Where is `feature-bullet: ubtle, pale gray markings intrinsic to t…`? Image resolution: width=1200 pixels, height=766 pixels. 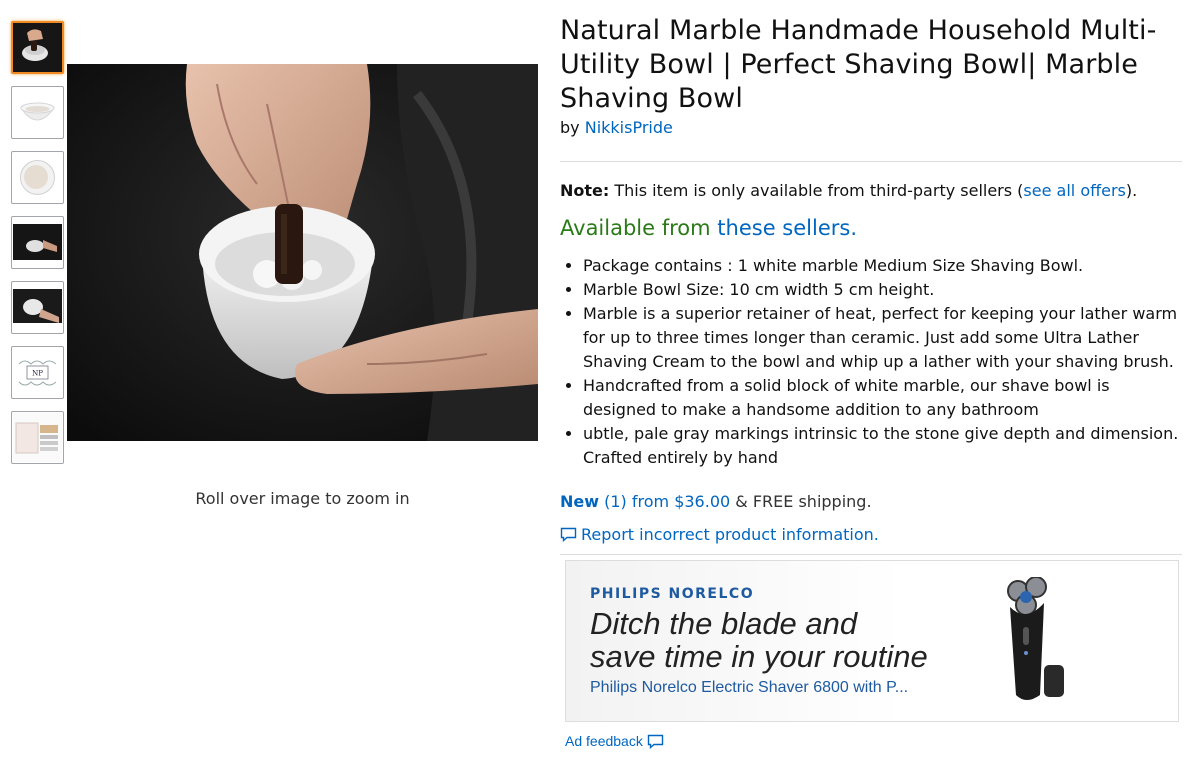
feature-bullet: ubtle, pale gray markings intrinsic to t… is located at coordinates (882, 446).